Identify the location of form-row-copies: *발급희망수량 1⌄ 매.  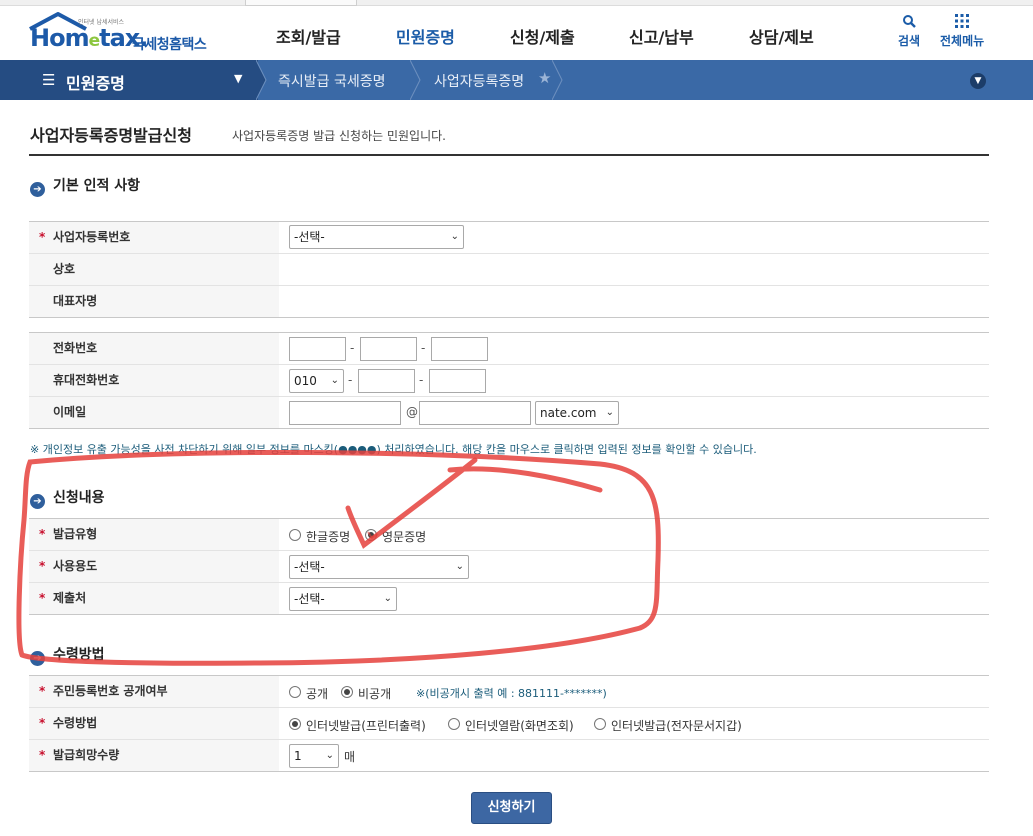
(509, 756).